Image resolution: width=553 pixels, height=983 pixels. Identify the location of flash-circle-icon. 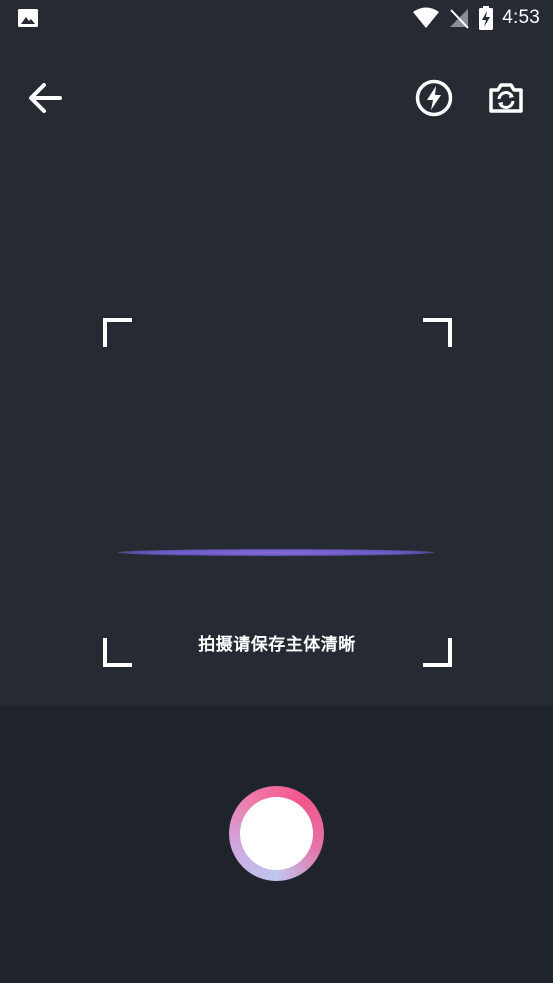
(434, 98).